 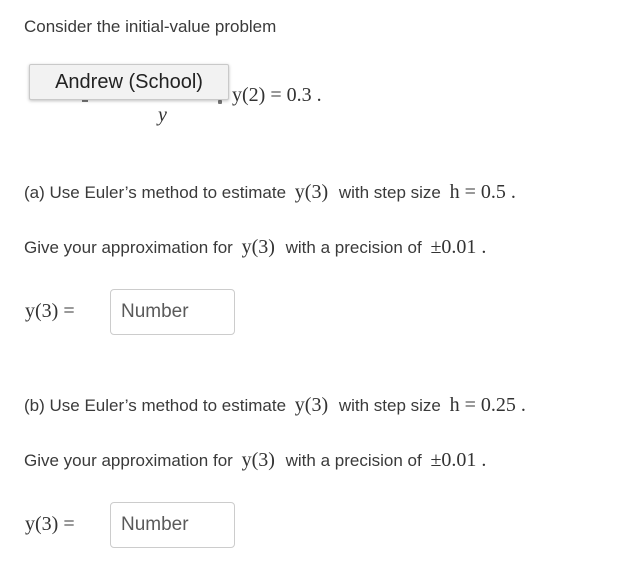 I want to click on part-b-precision-target: y(3), so click(x=258, y=460).